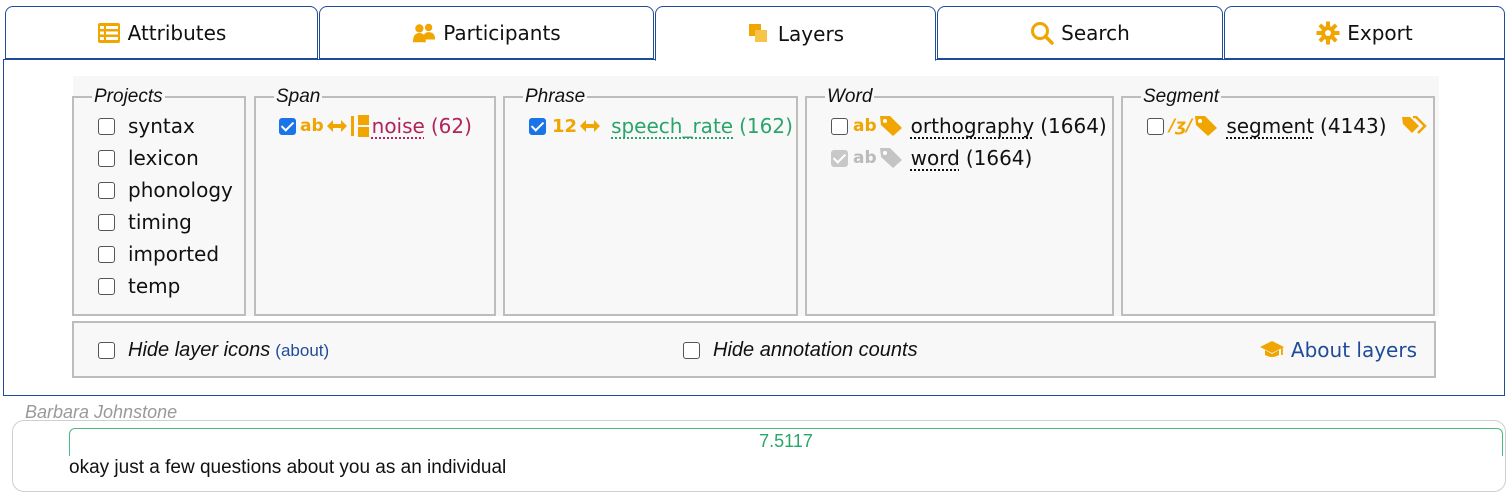  What do you see at coordinates (1272, 350) in the screenshot?
I see `graduation-cap-icon` at bounding box center [1272, 350].